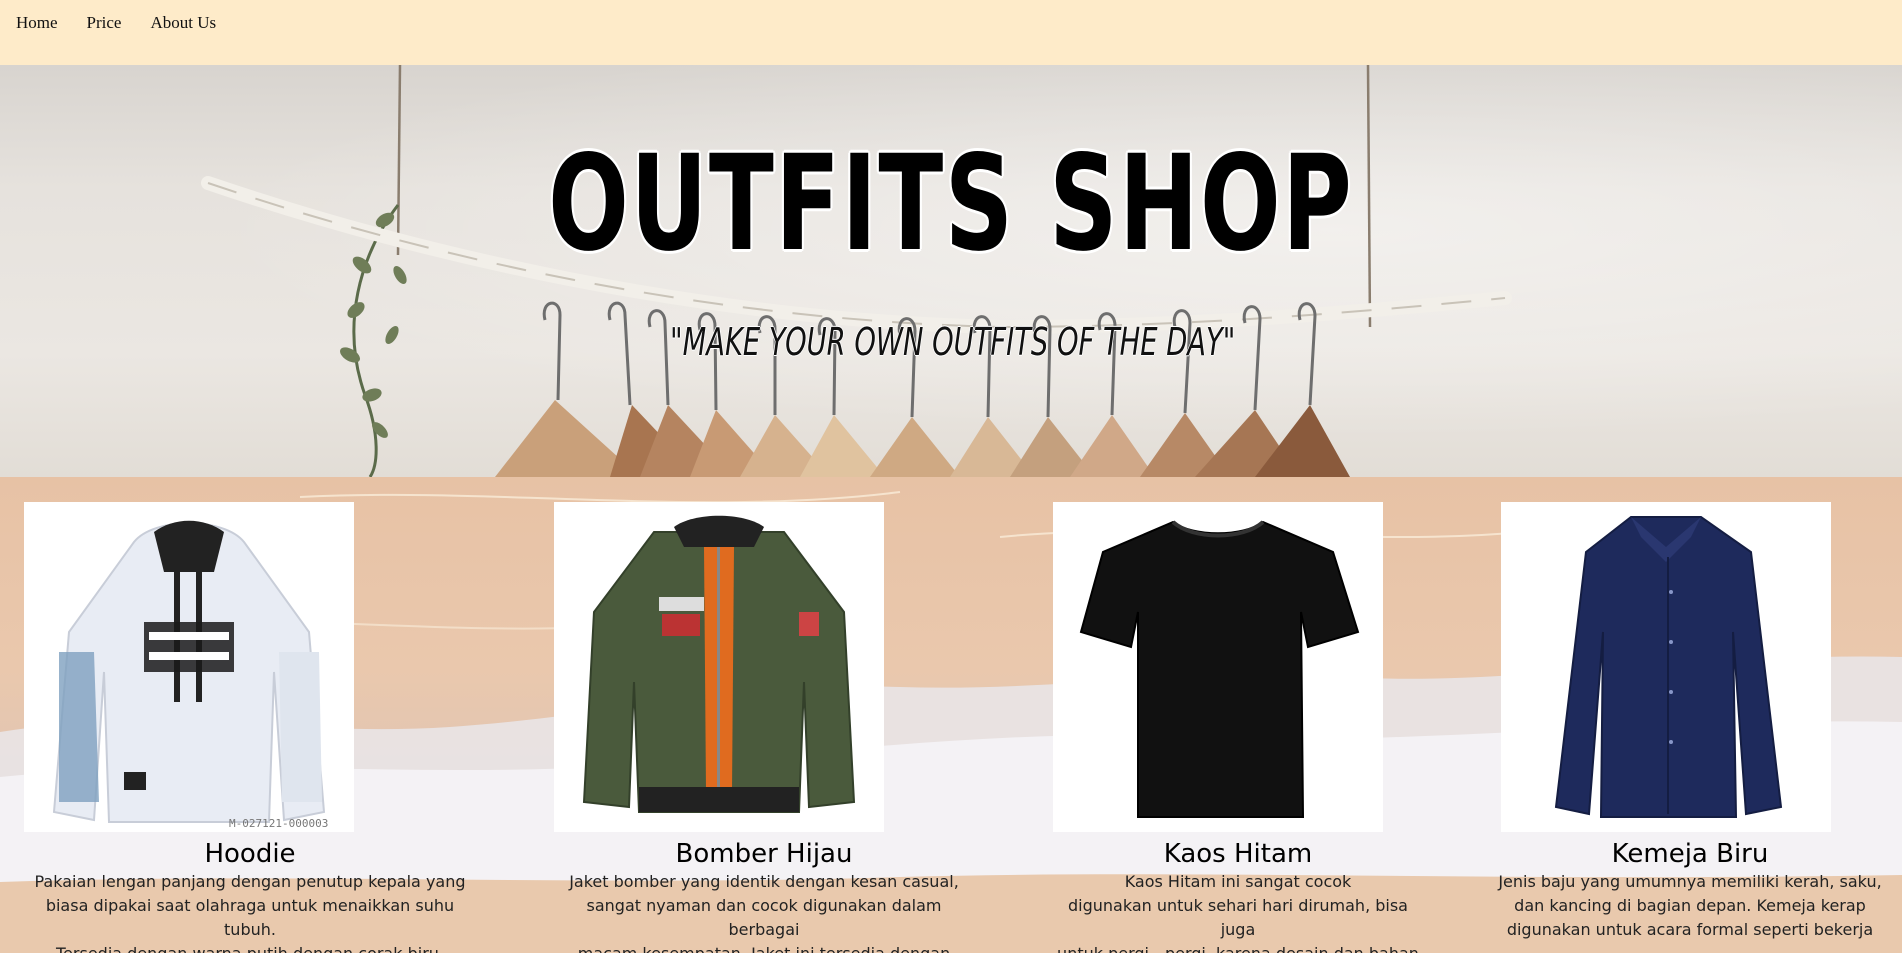 Image resolution: width=1902 pixels, height=953 pixels. Describe the element at coordinates (250, 854) in the screenshot. I see `product-title-hoodie: Hoodie` at that location.